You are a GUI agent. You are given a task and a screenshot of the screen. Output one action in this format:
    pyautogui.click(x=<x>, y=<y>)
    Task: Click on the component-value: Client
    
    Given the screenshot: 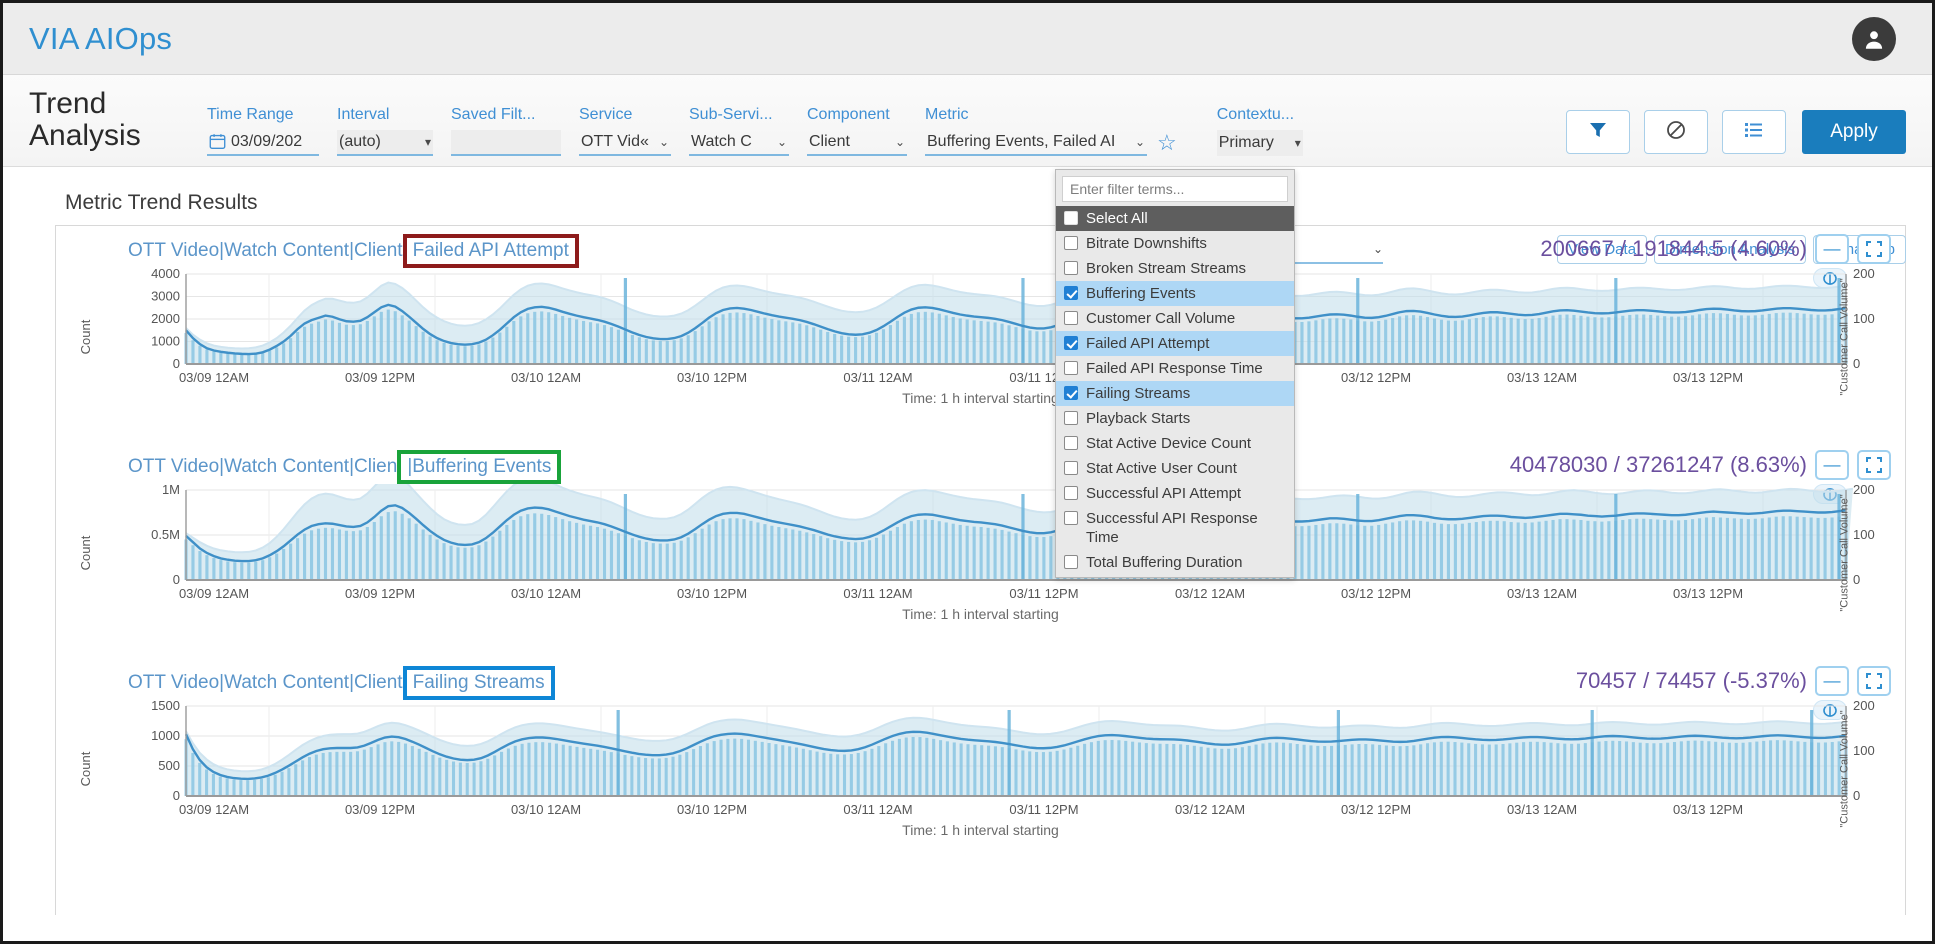 What is the action you would take?
    pyautogui.click(x=829, y=141)
    